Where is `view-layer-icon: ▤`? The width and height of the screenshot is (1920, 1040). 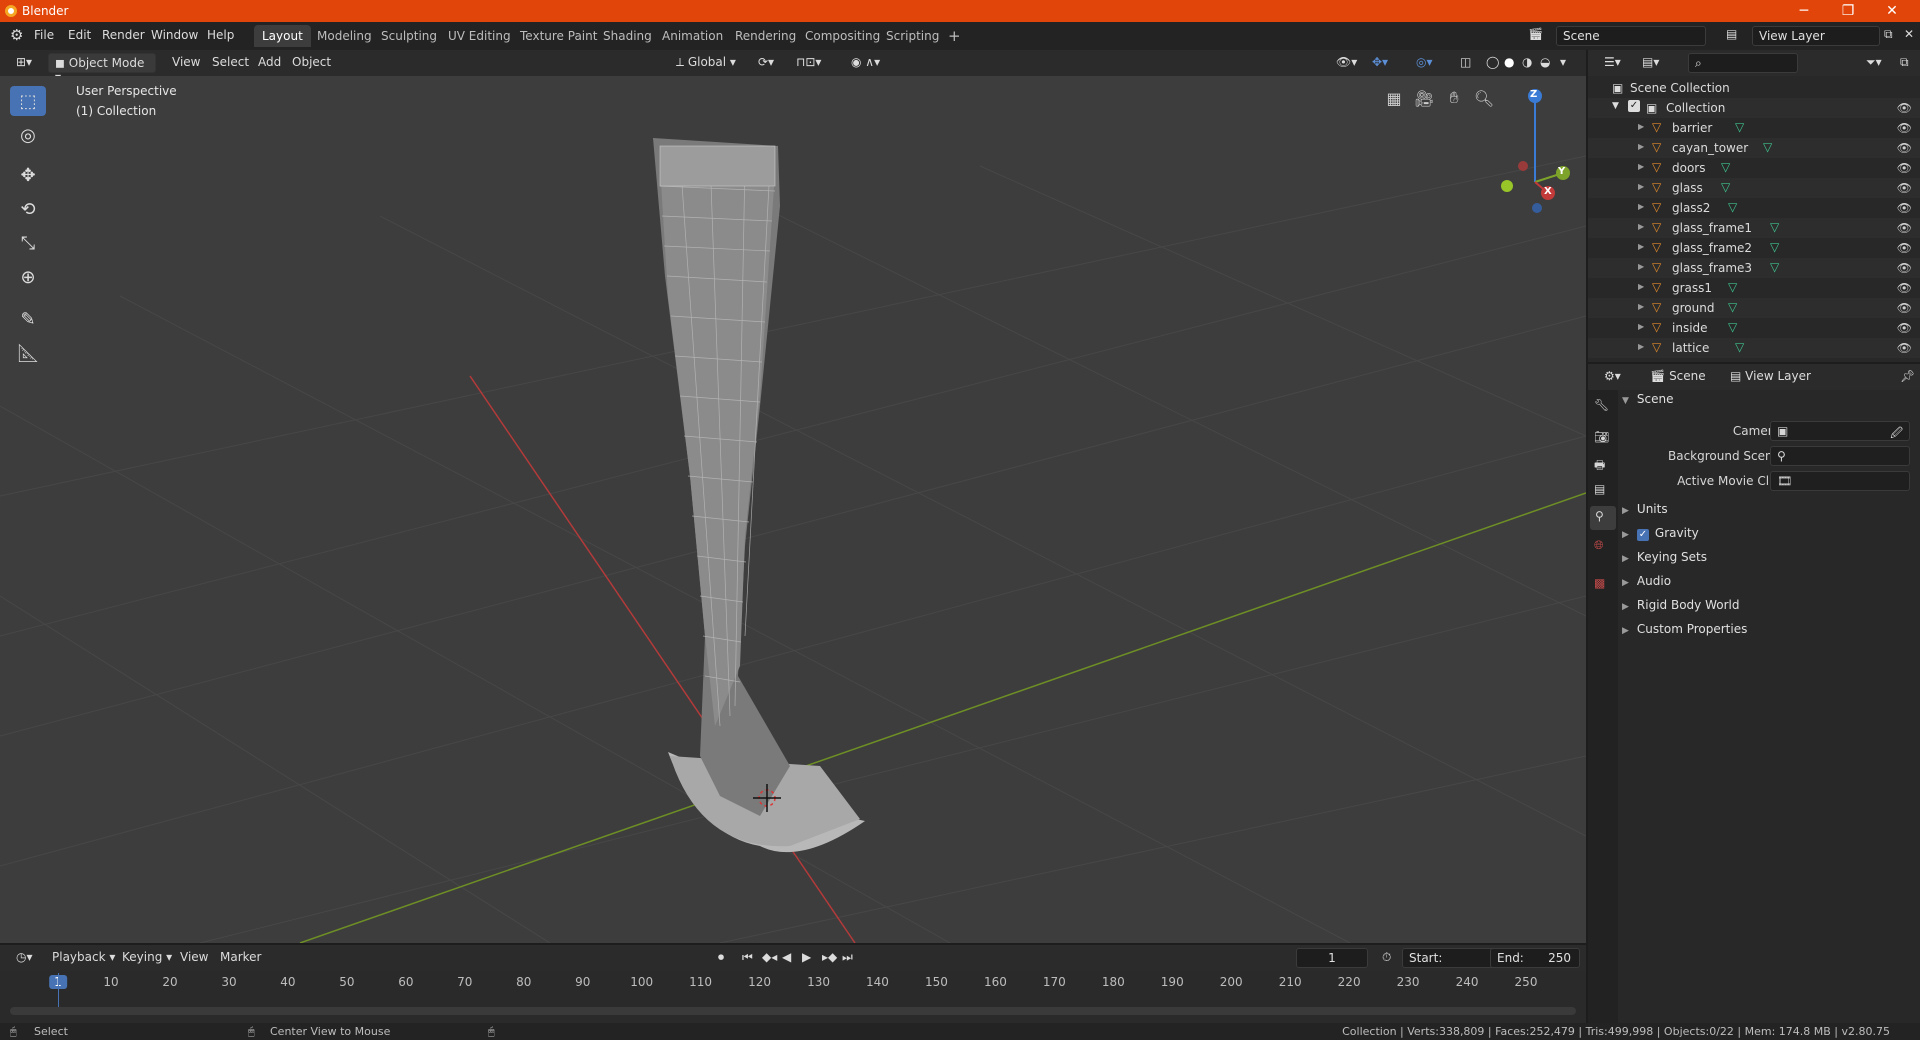 view-layer-icon: ▤ is located at coordinates (1731, 34).